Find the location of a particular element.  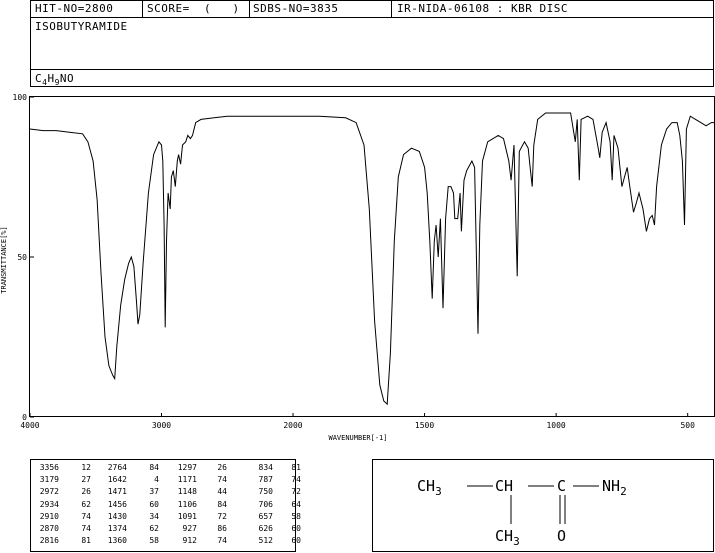

peak-wavenumber: 1642 is located at coordinates (117, 480).